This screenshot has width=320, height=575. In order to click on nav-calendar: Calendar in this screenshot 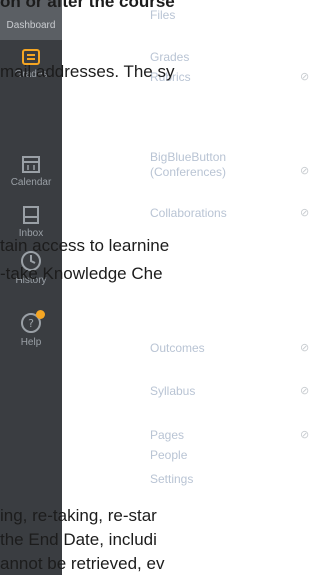, I will do `click(31, 171)`.